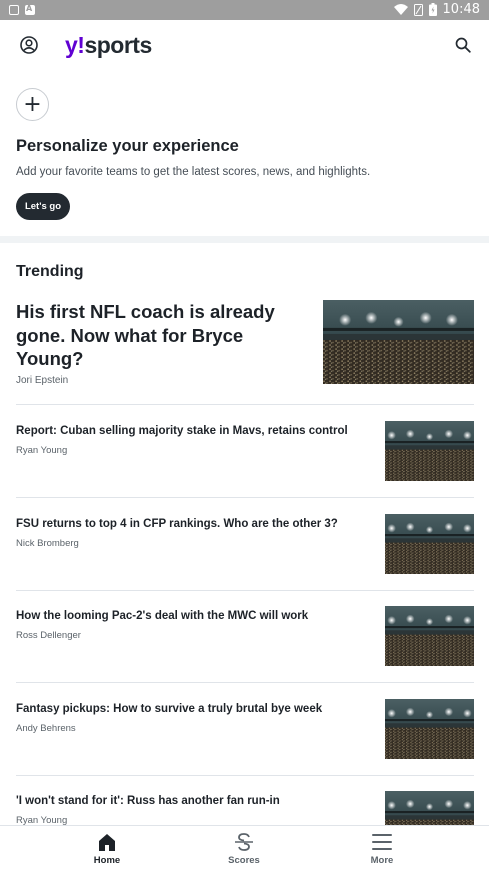 The image size is (489, 873). What do you see at coordinates (382, 851) in the screenshot?
I see `nav-more: More` at bounding box center [382, 851].